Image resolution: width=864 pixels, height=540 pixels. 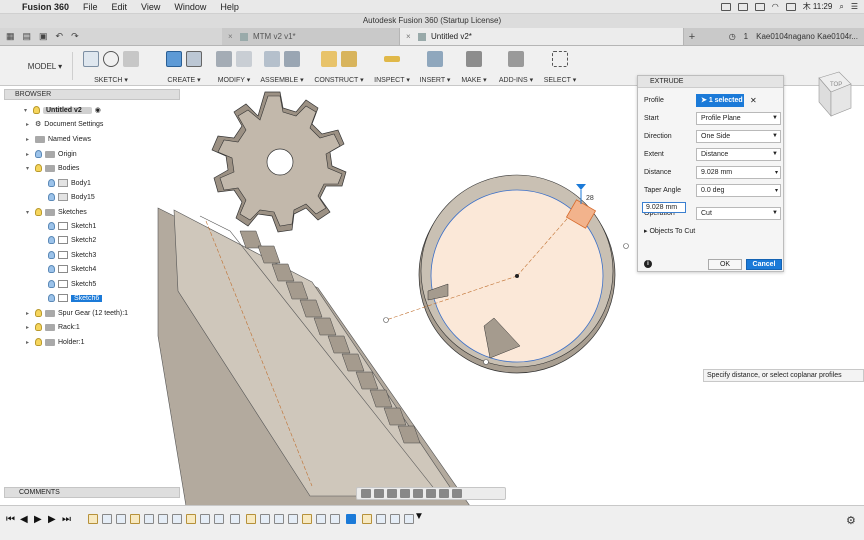 What do you see at coordinates (244, 59) in the screenshot?
I see `fillet-icon` at bounding box center [244, 59].